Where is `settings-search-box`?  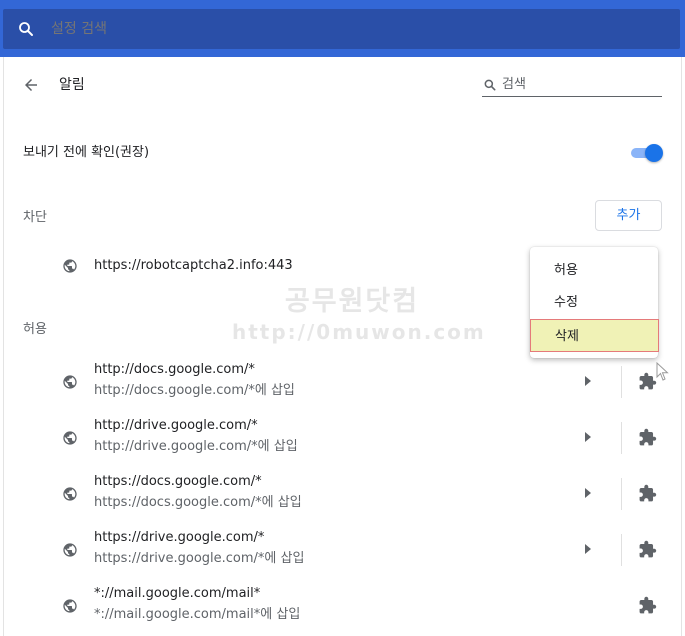 settings-search-box is located at coordinates (341, 29).